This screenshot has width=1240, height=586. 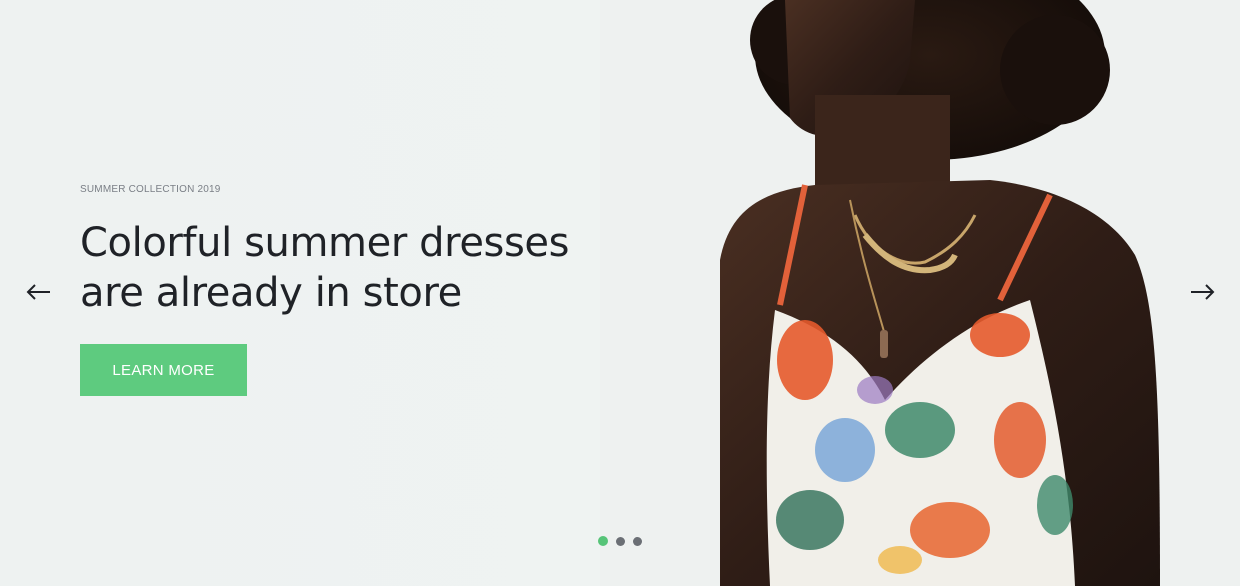 I want to click on slide-headline-line-1: Colorful summer dresses, so click(x=325, y=243).